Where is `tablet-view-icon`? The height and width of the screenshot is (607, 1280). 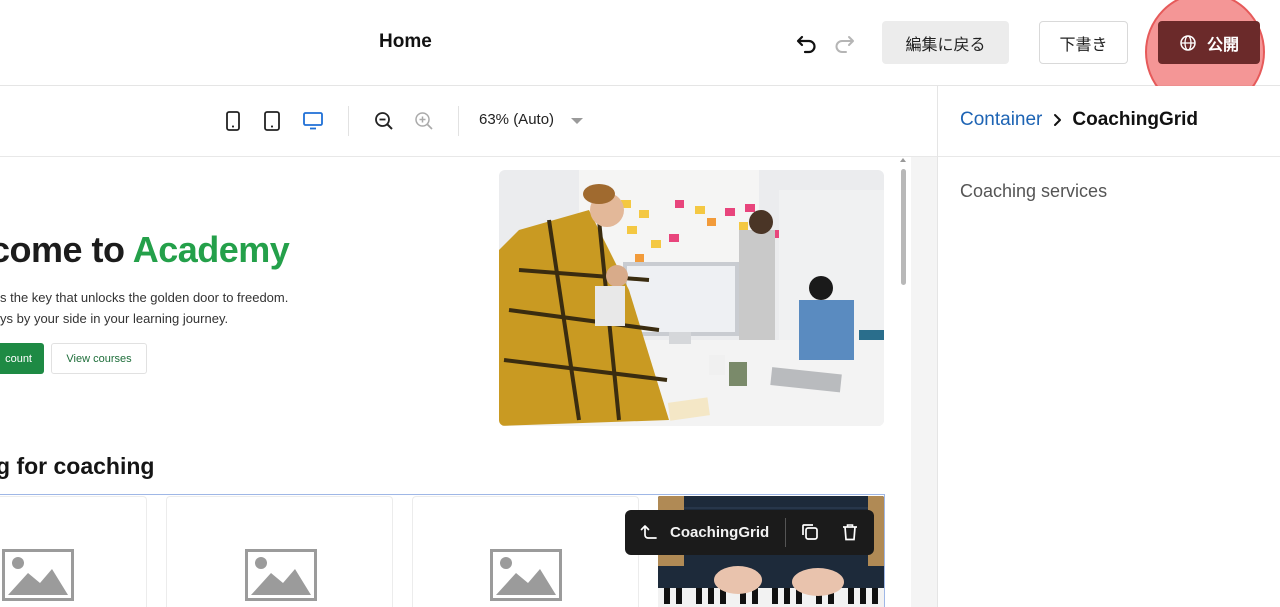
tablet-view-icon is located at coordinates (272, 121).